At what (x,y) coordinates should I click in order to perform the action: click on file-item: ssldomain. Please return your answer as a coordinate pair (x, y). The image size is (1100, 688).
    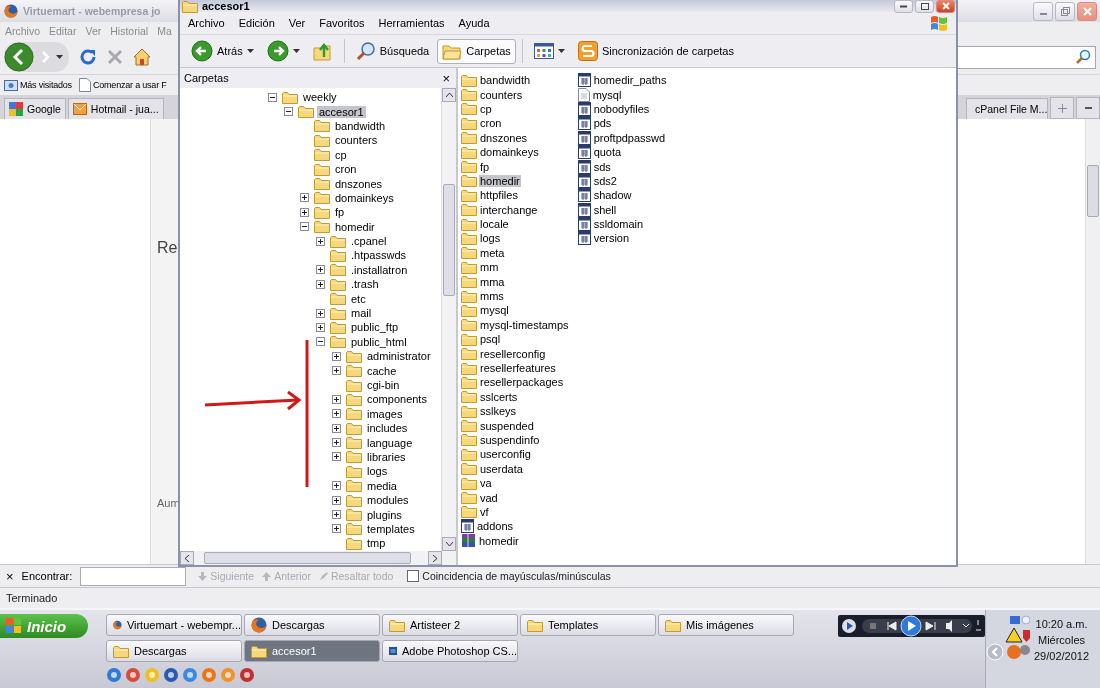
    Looking at the image, I should click on (618, 224).